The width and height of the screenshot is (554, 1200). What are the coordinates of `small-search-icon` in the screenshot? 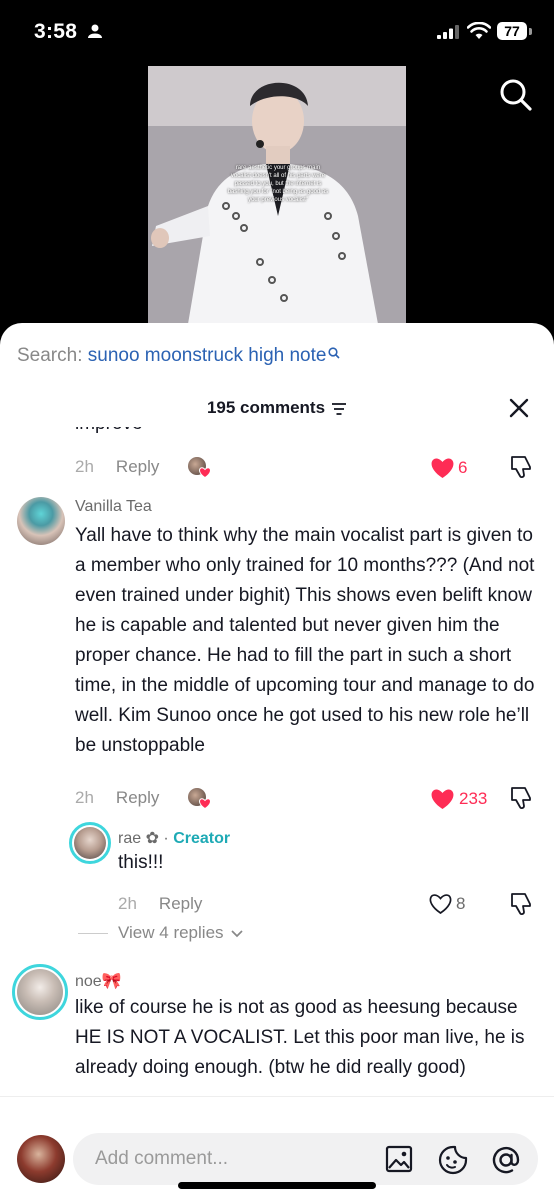 It's located at (334, 353).